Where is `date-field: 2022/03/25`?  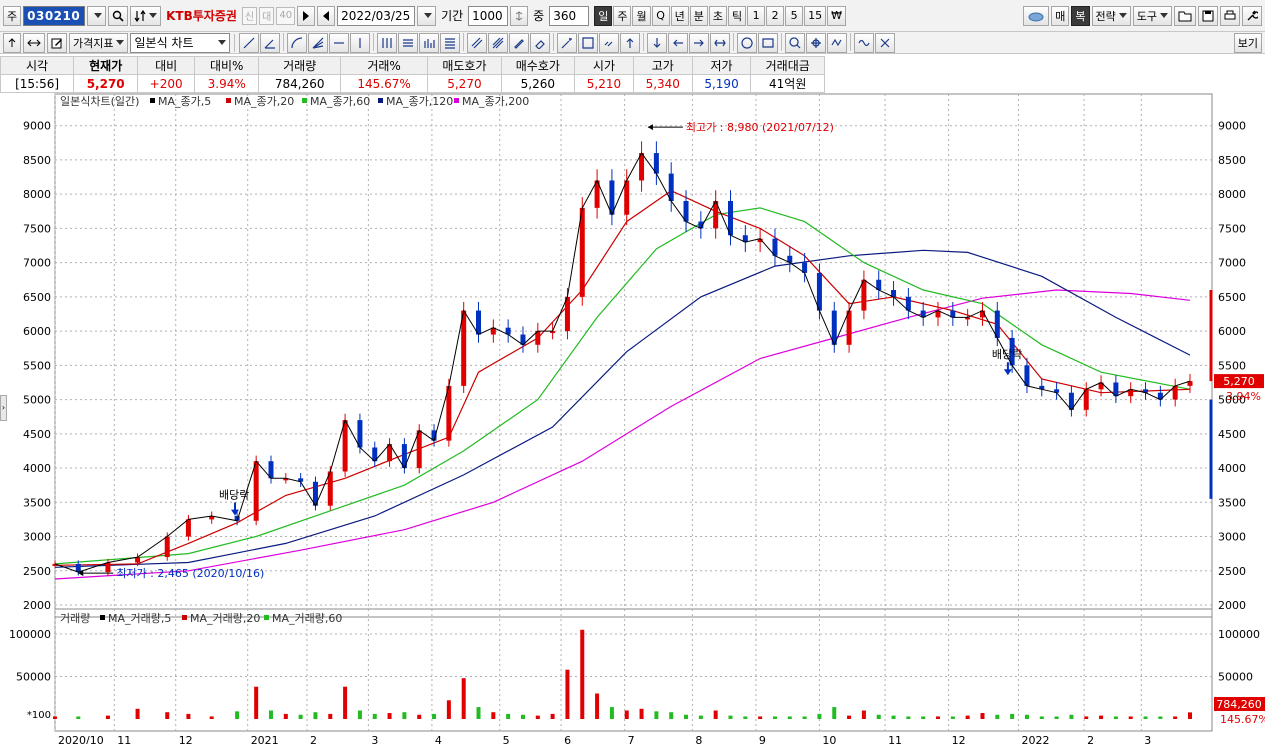
date-field: 2022/03/25 is located at coordinates (376, 15).